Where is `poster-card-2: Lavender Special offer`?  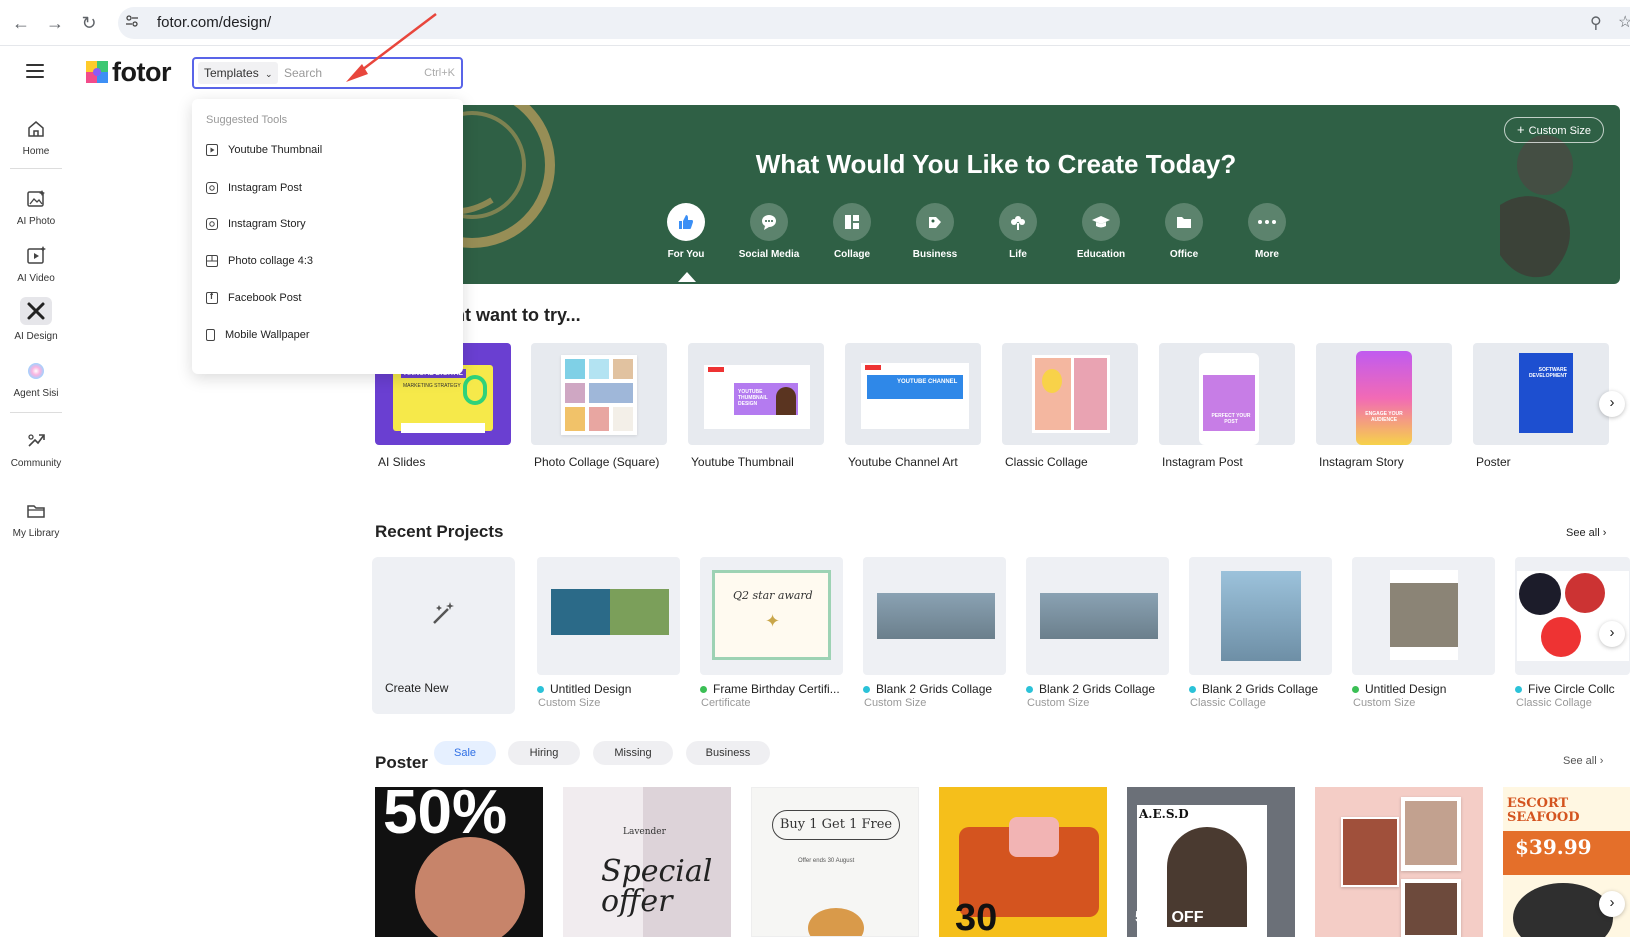
poster-card-2: Lavender Special offer is located at coordinates (647, 862).